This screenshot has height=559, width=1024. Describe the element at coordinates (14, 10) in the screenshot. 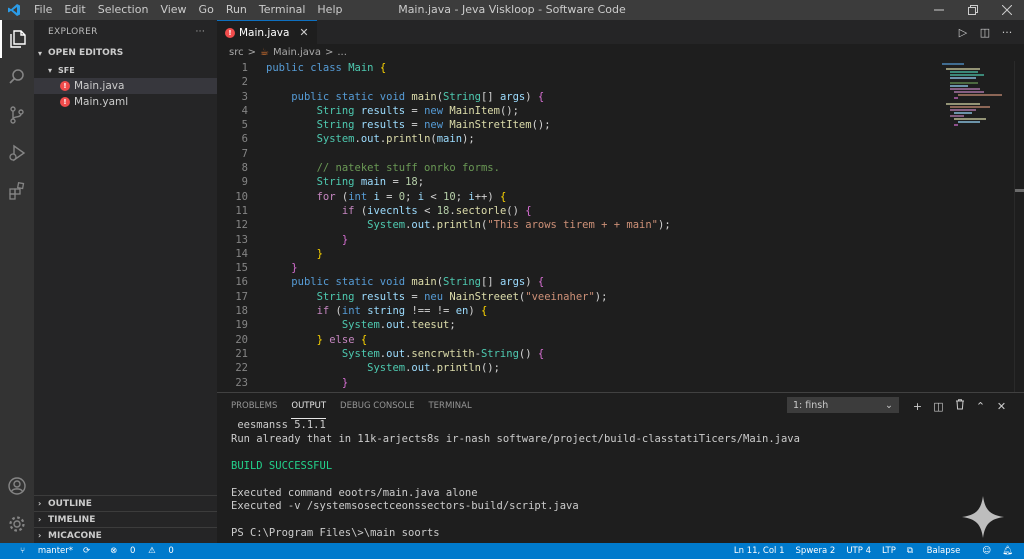

I see `vscode-logo-icon` at that location.